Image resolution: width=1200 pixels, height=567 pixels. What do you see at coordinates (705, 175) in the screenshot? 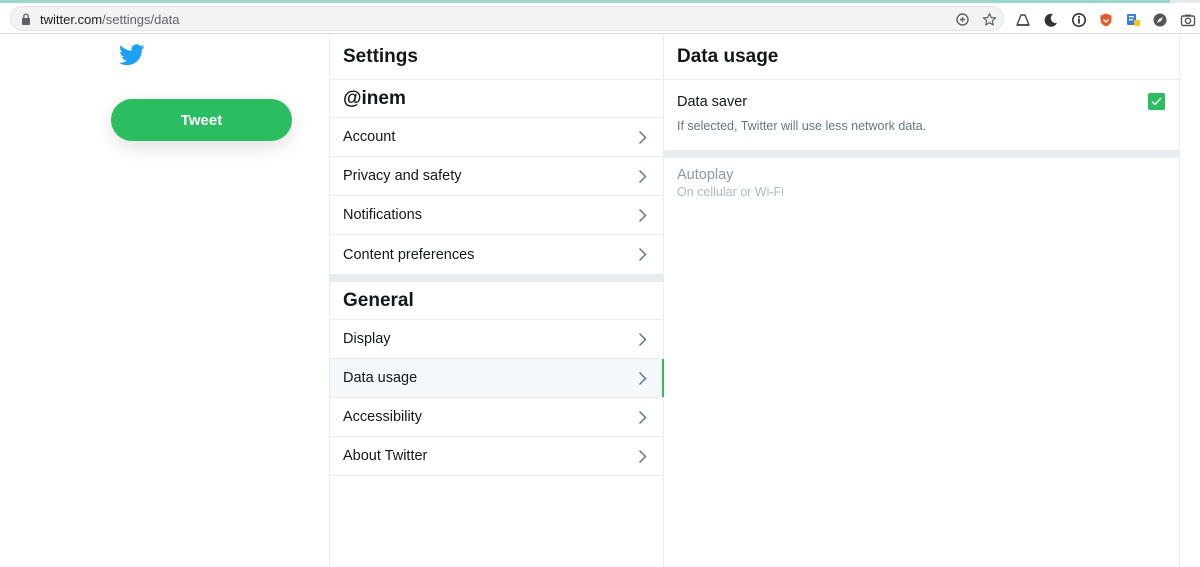
I see `autoplay-label: Autoplay` at bounding box center [705, 175].